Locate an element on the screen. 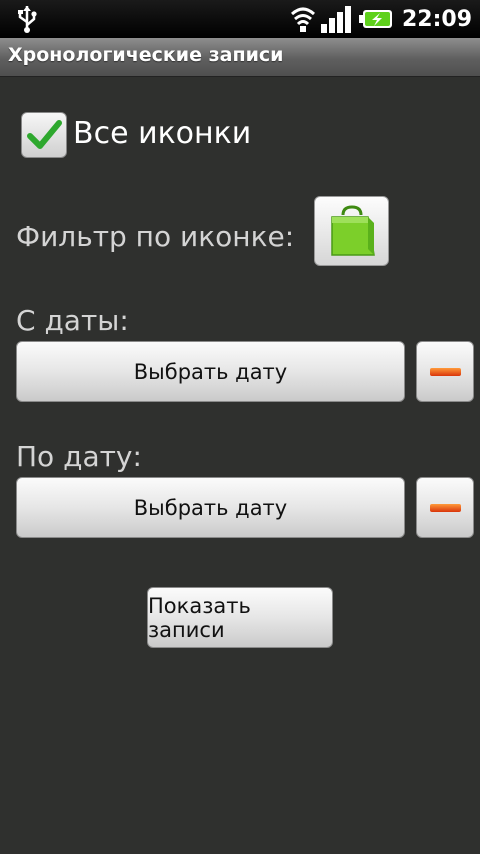 The width and height of the screenshot is (480, 854). all-icons-checkbox is located at coordinates (44, 135).